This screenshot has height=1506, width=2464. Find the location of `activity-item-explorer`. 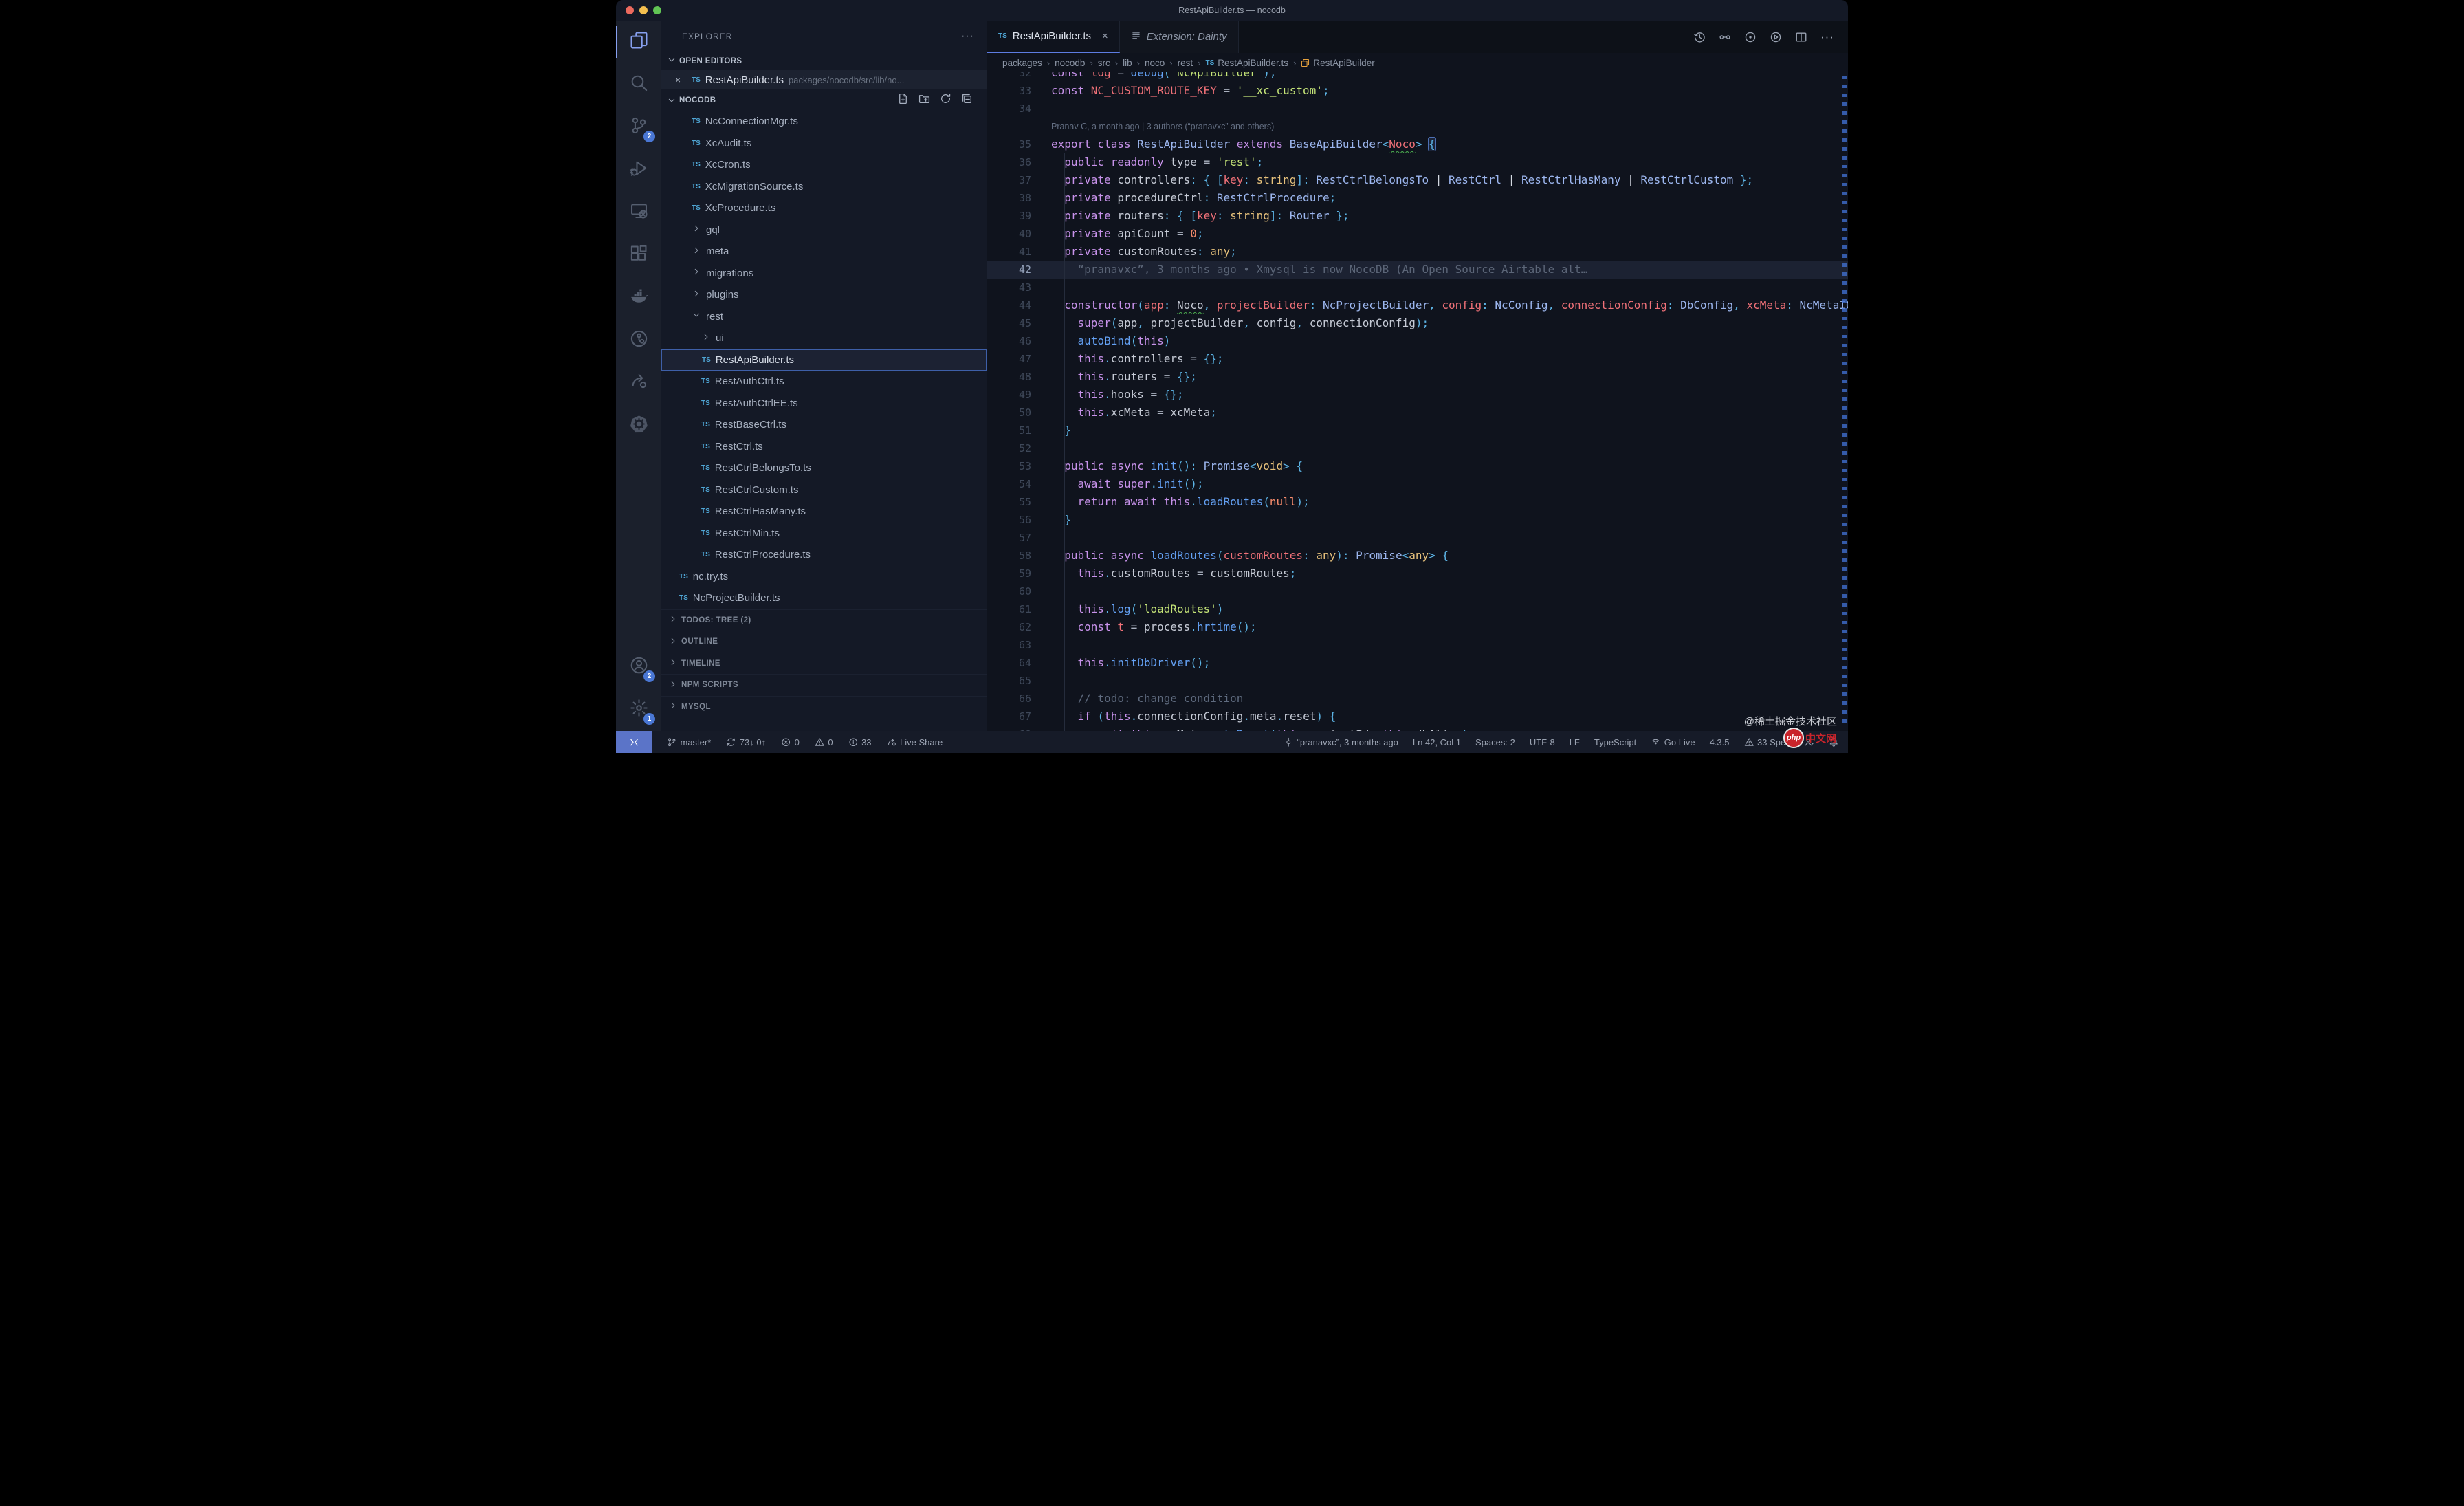

activity-item-explorer is located at coordinates (638, 42).